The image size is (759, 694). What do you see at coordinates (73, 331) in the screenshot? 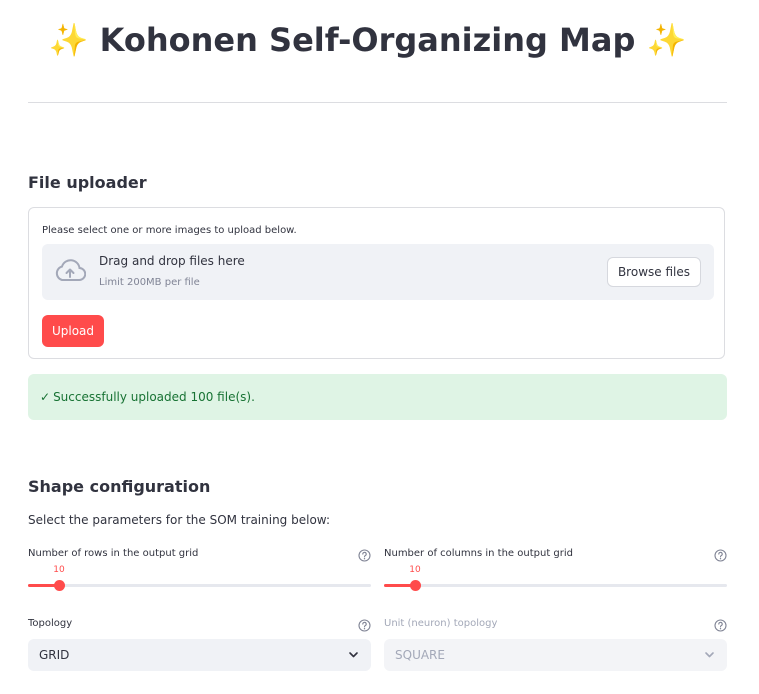
I see `upload-button: Upload` at bounding box center [73, 331].